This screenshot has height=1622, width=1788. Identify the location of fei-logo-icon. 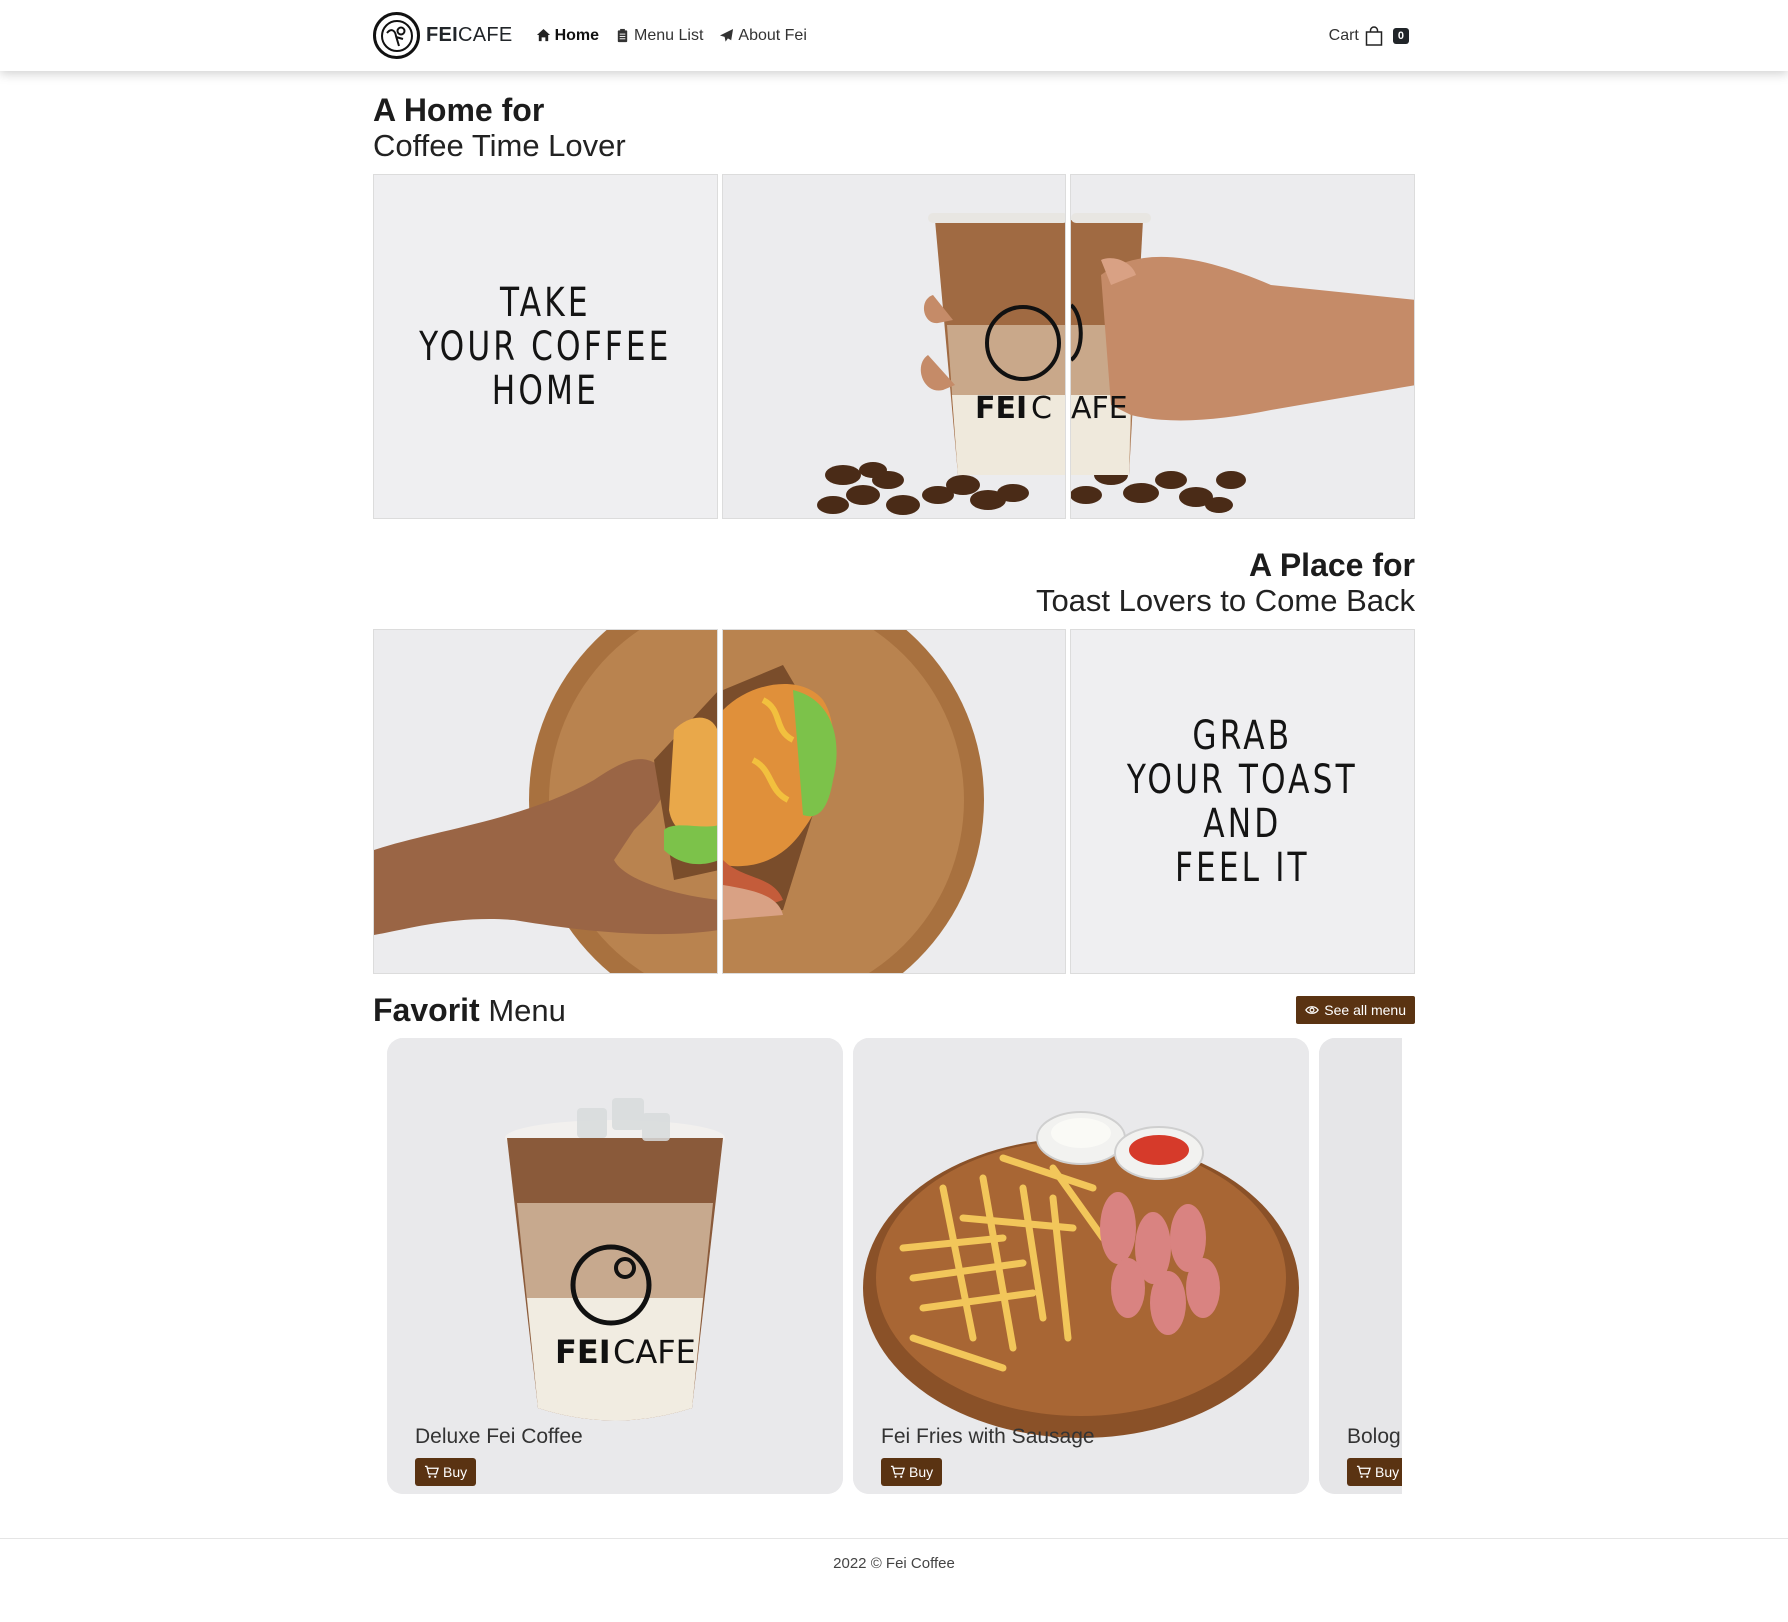
(396, 35).